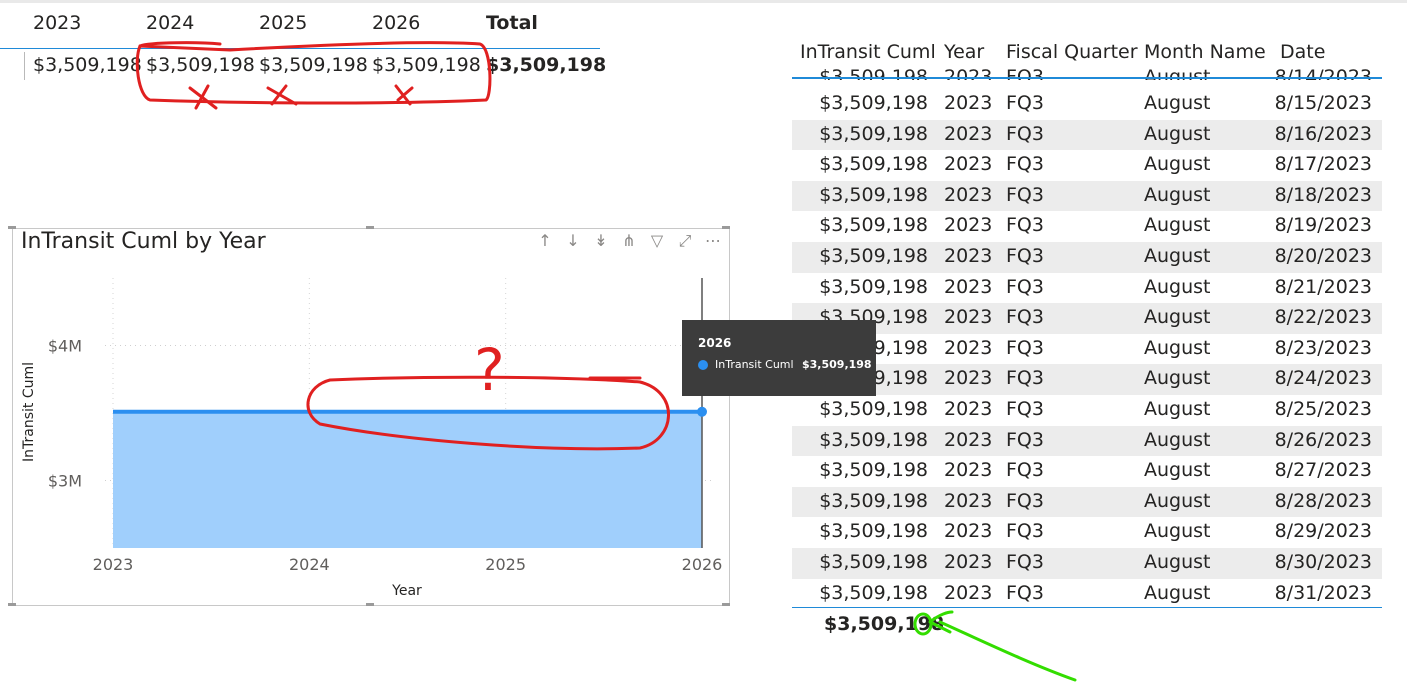  What do you see at coordinates (726, 604) in the screenshot?
I see `resize-handle-bottom-right` at bounding box center [726, 604].